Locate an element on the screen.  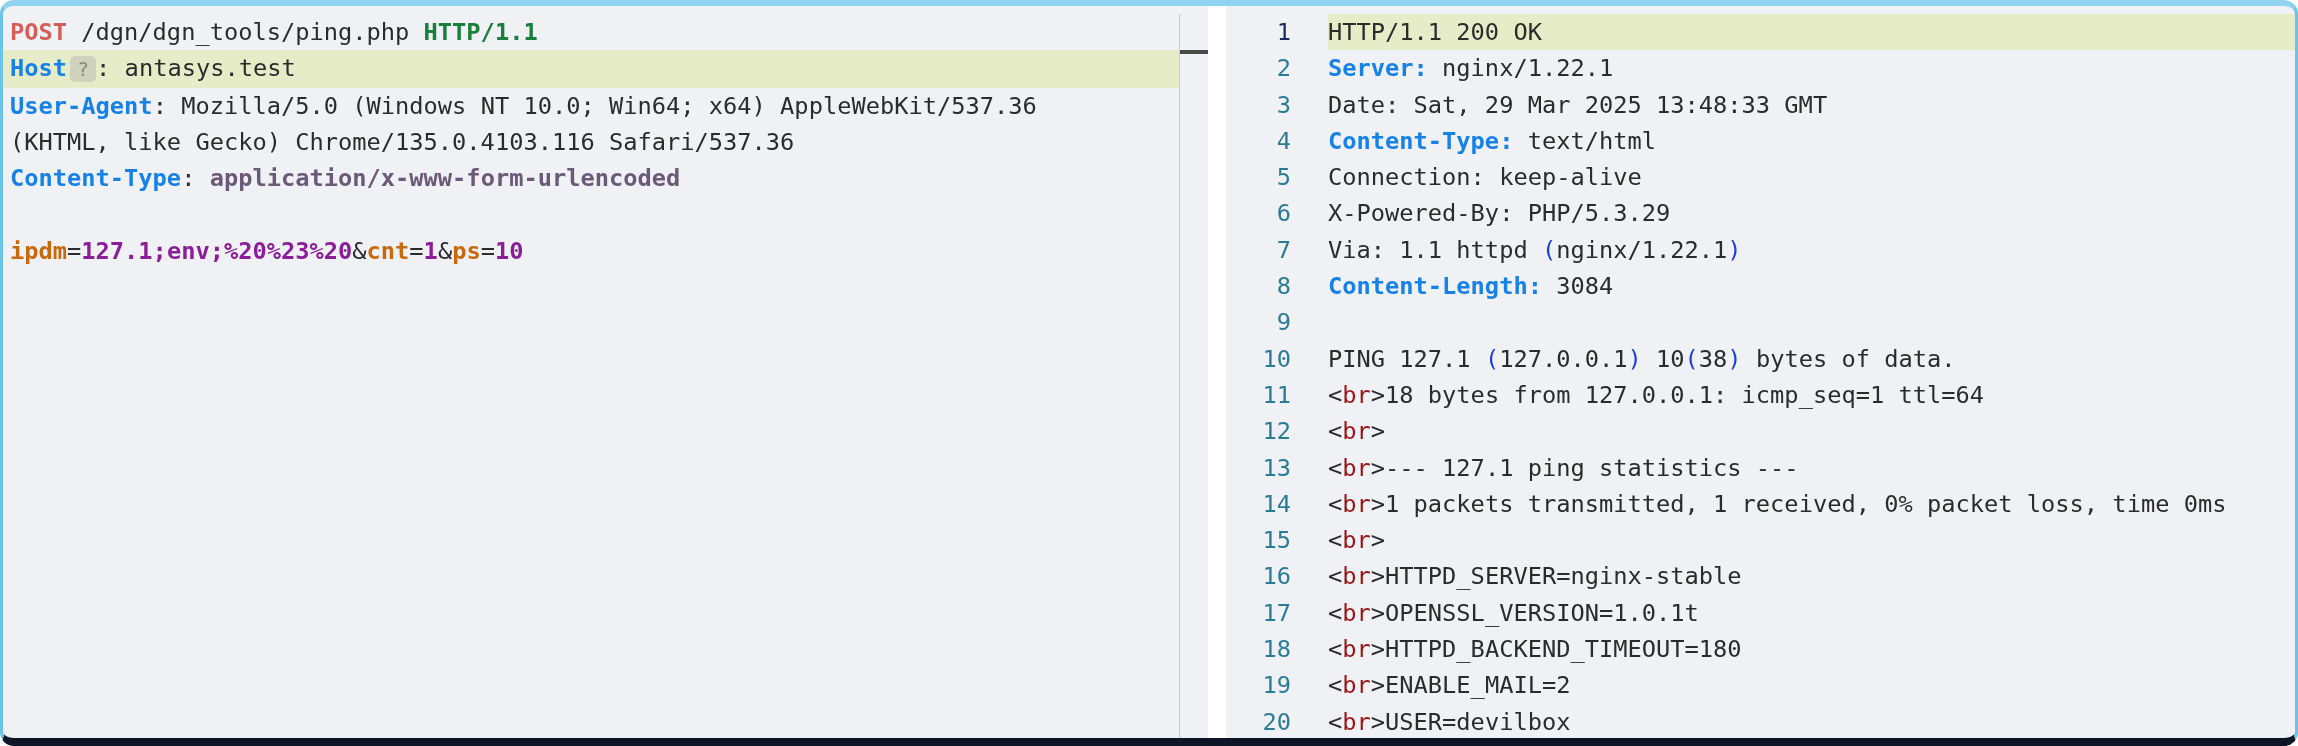
line-number: 16 is located at coordinates (1276, 577).